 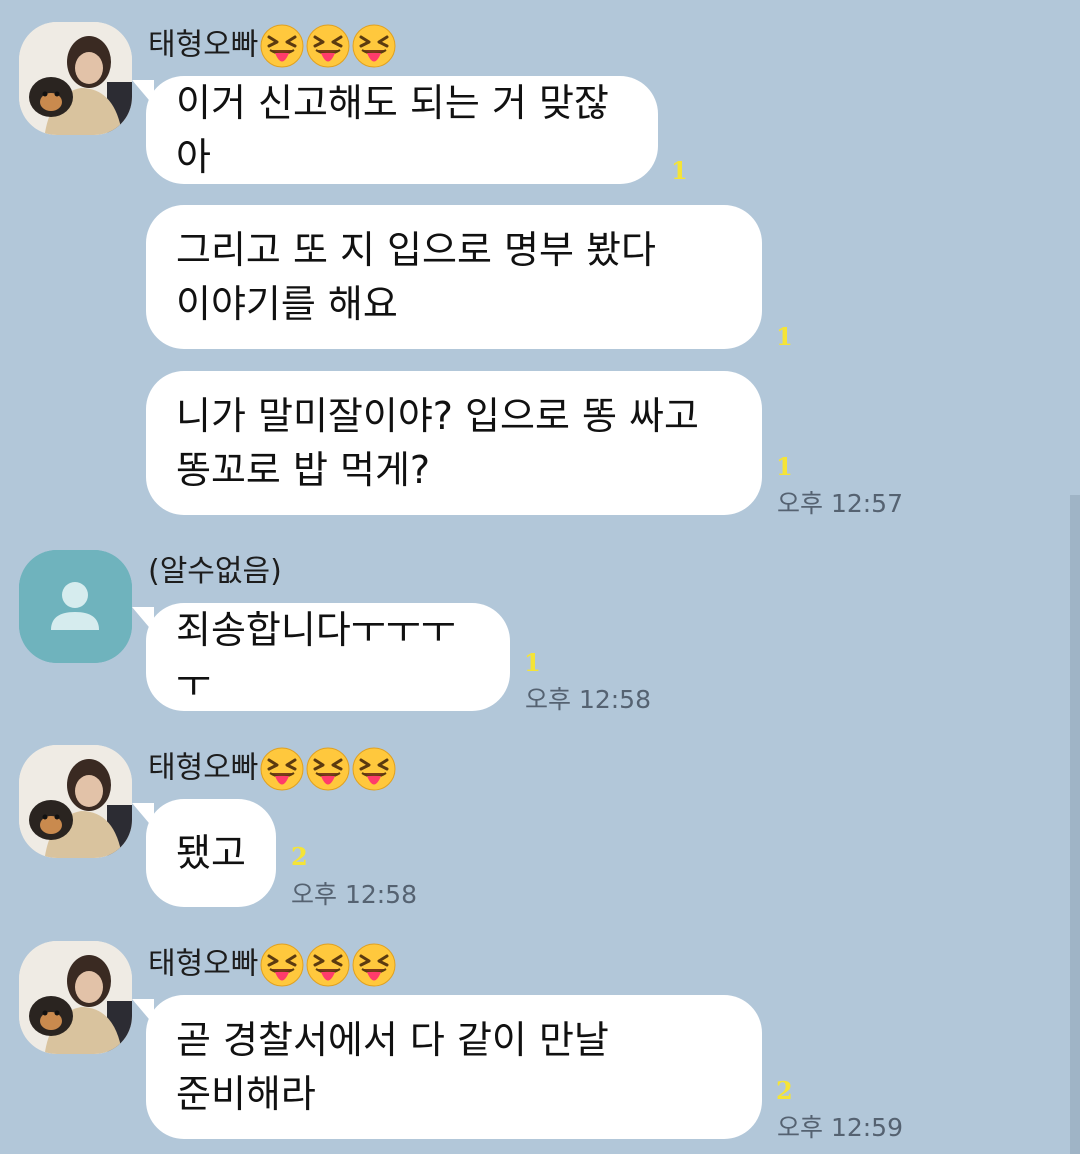 What do you see at coordinates (392, 130) in the screenshot?
I see `message-text: 이거 신고해도 되는 거 맞잖아` at bounding box center [392, 130].